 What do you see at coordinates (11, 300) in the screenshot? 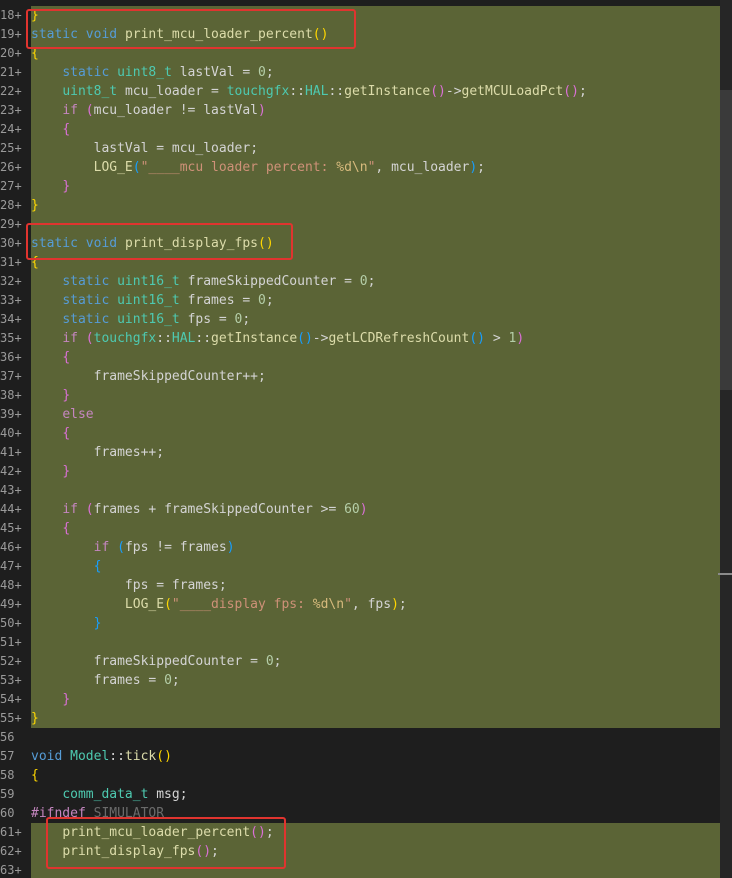
I see `line-number: 33+` at bounding box center [11, 300].